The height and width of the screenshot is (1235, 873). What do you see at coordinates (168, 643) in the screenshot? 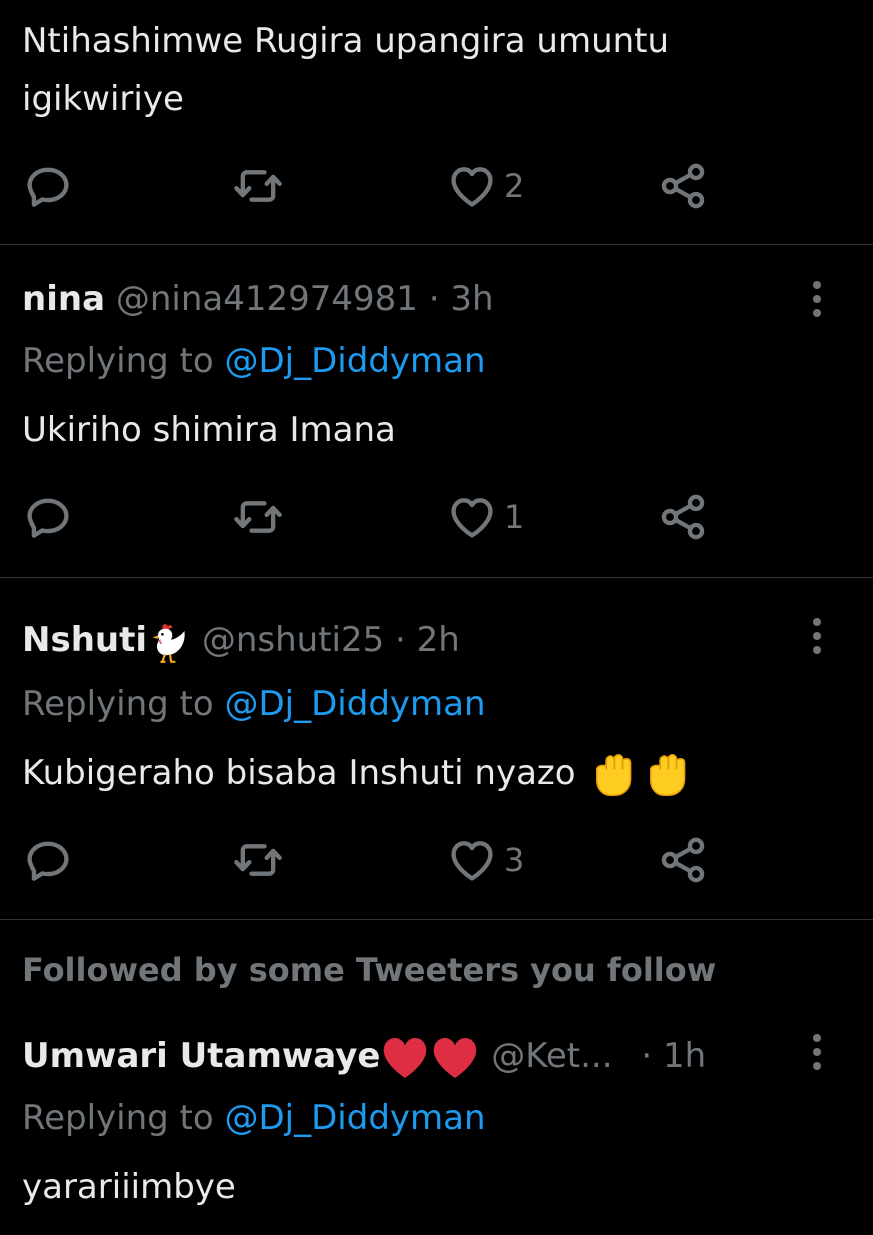
I see `rooster-emoji-icon` at bounding box center [168, 643].